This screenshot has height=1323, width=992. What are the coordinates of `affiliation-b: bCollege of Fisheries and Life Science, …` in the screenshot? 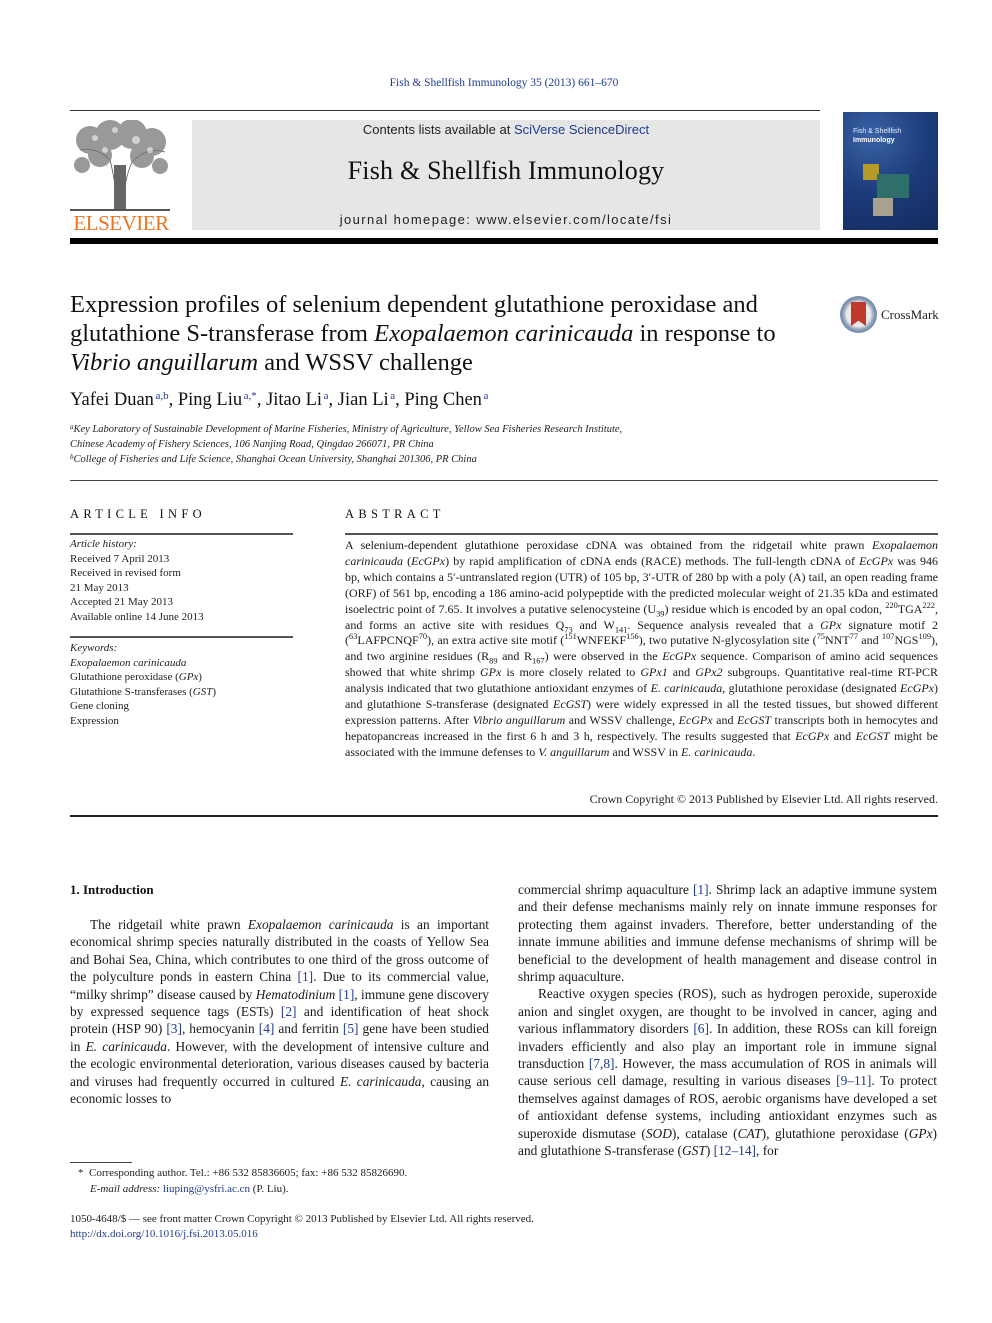 It's located at (346, 459).